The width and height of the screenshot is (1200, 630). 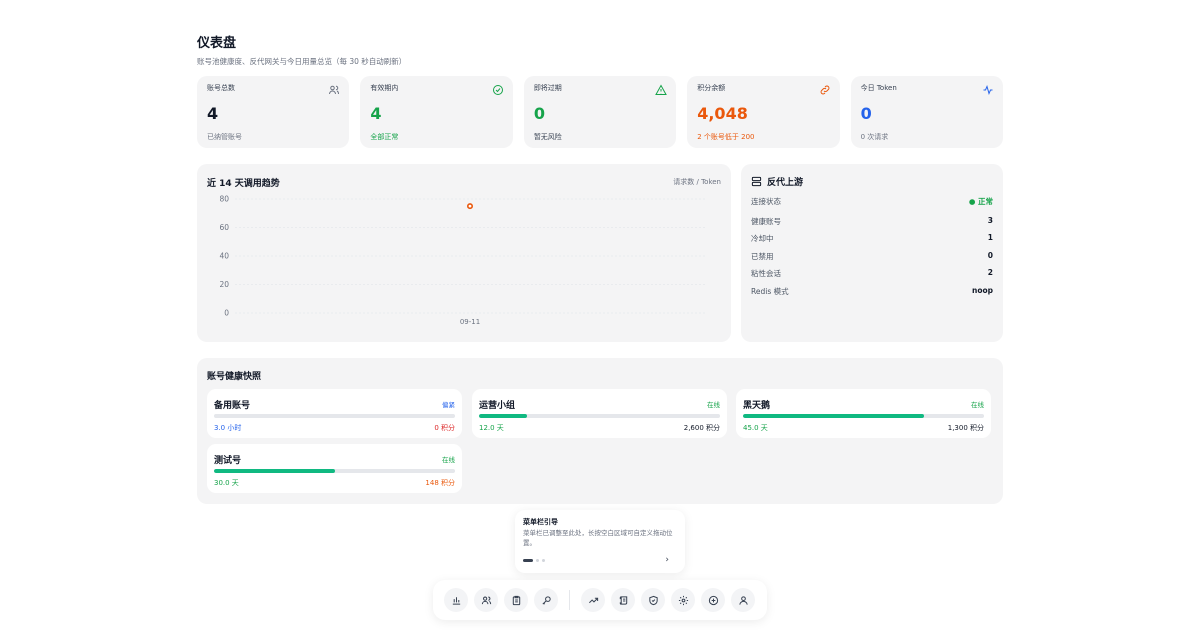 I want to click on upstream-row-value: 2, so click(x=990, y=272).